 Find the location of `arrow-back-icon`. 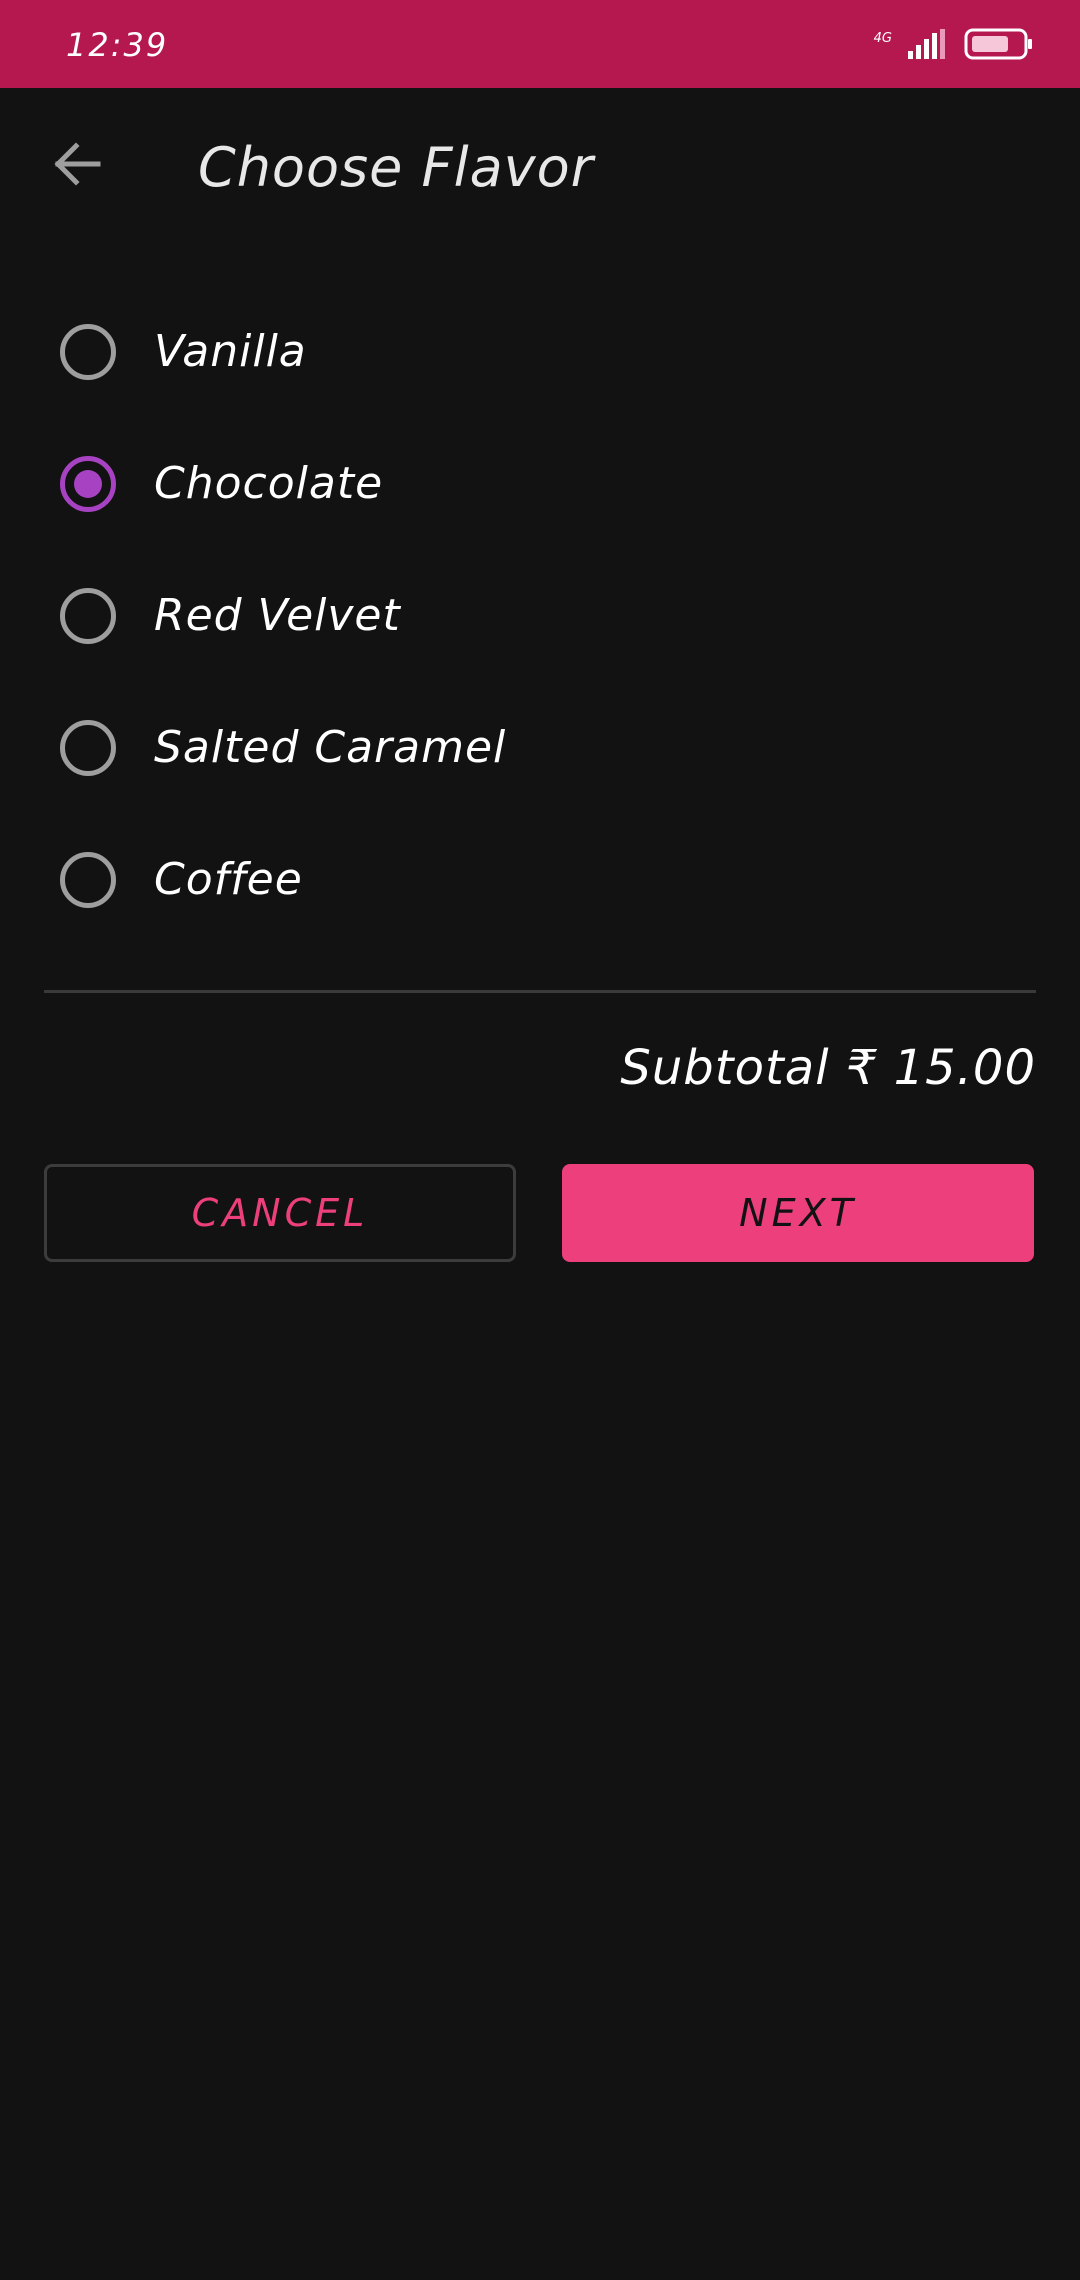

arrow-back-icon is located at coordinates (76, 166).